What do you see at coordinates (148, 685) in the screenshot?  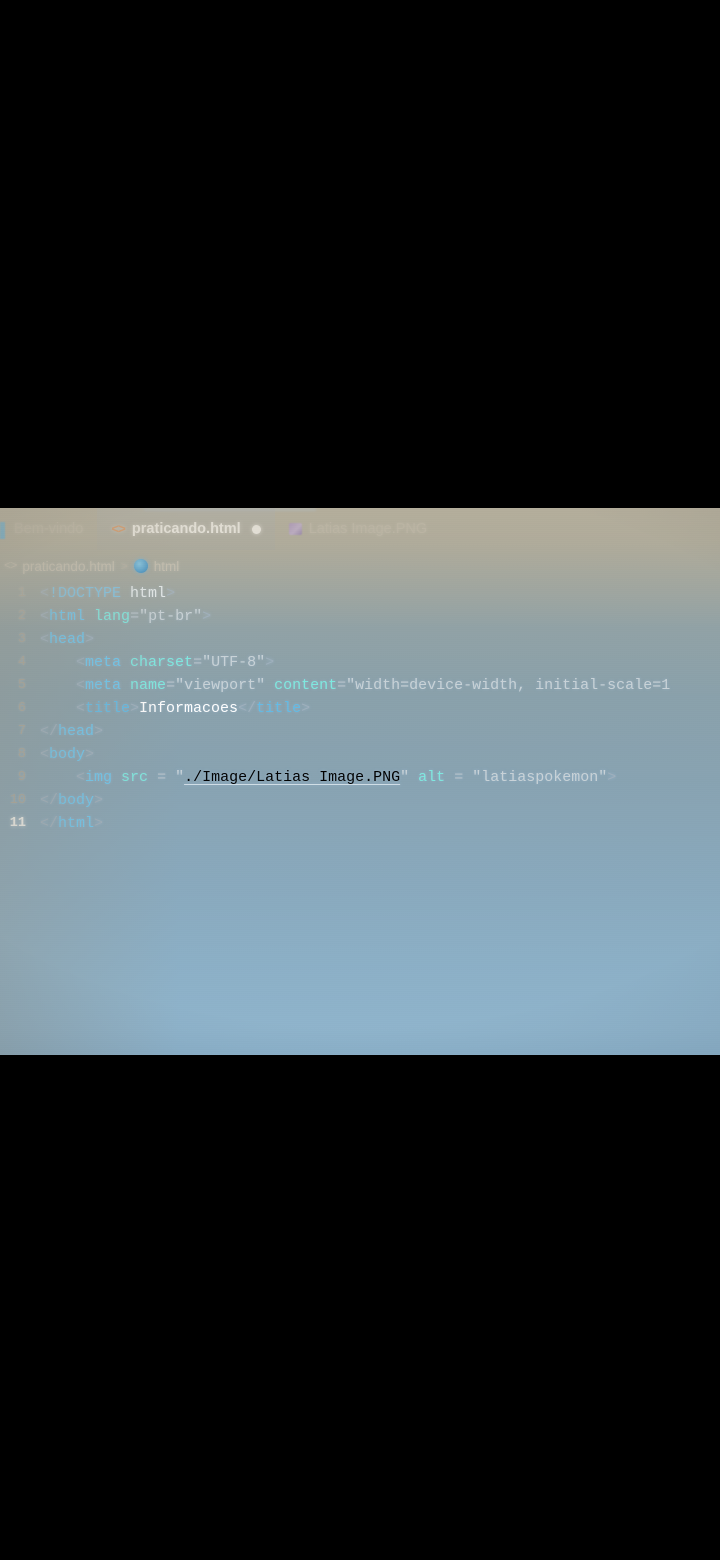 I see `code-token-attr: name` at bounding box center [148, 685].